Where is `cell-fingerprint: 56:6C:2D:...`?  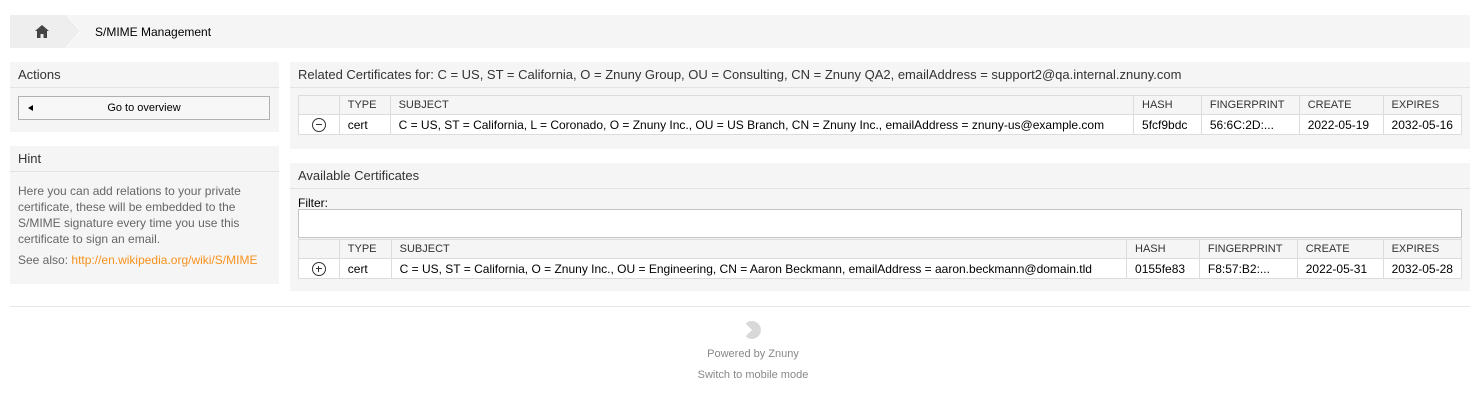 cell-fingerprint: 56:6C:2D:... is located at coordinates (1250, 124).